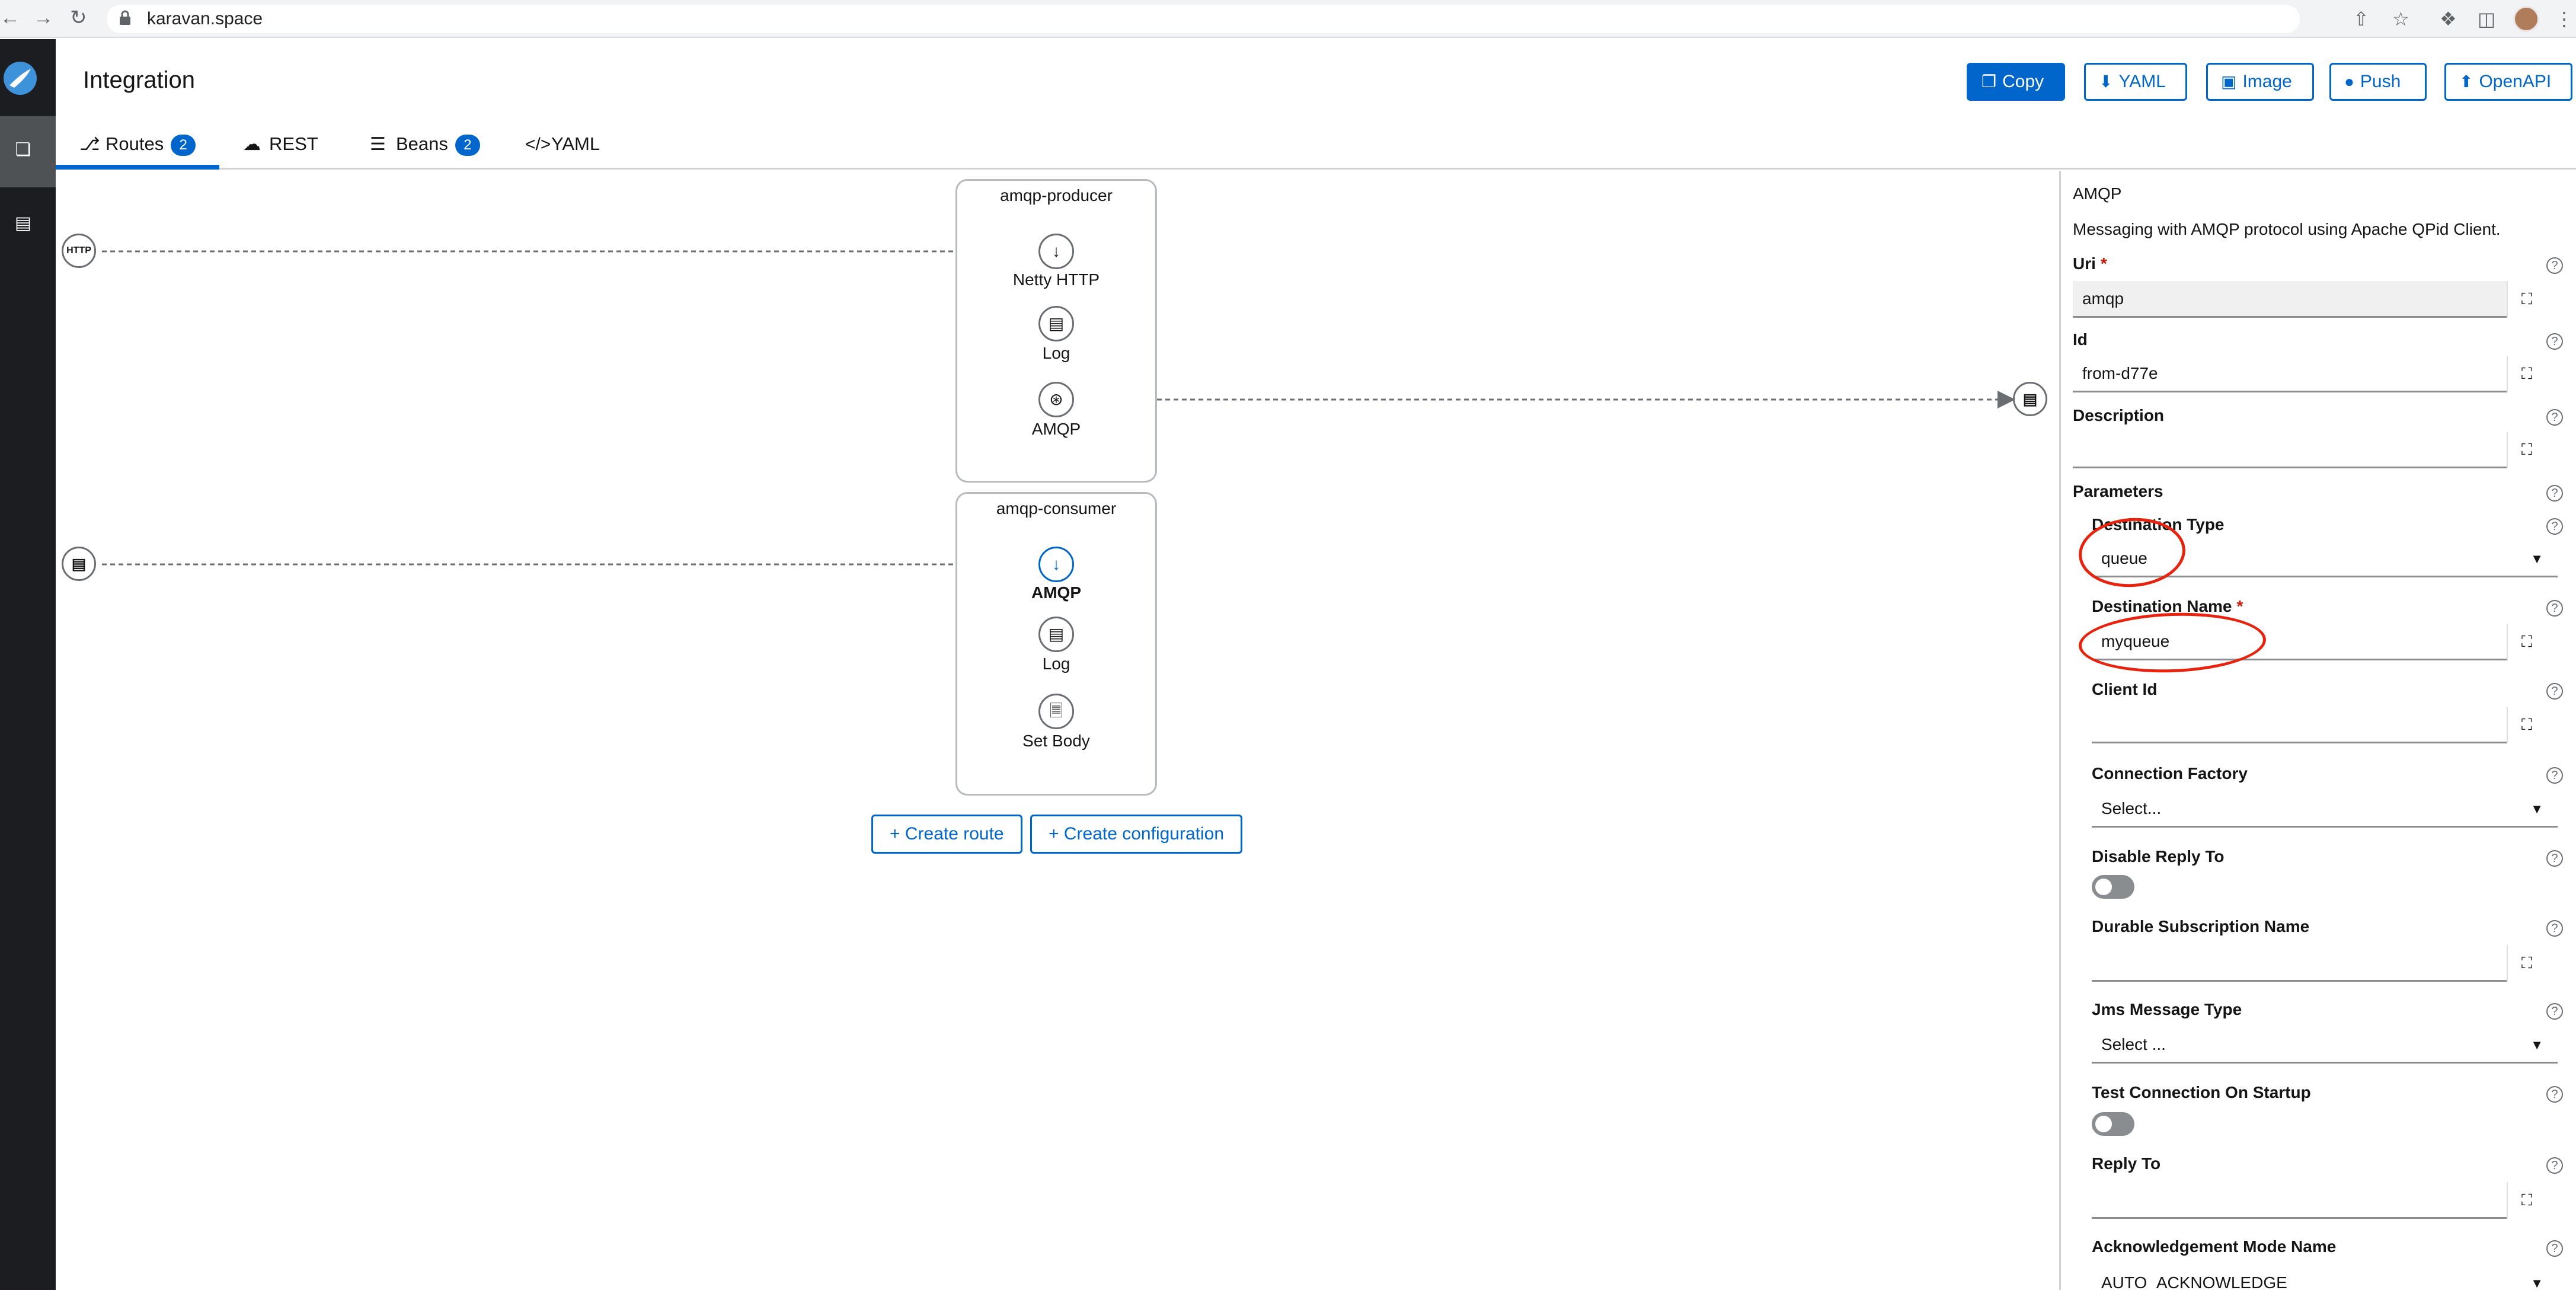 The width and height of the screenshot is (2576, 1290). I want to click on test-connection-on-startup-toggle, so click(2113, 1124).